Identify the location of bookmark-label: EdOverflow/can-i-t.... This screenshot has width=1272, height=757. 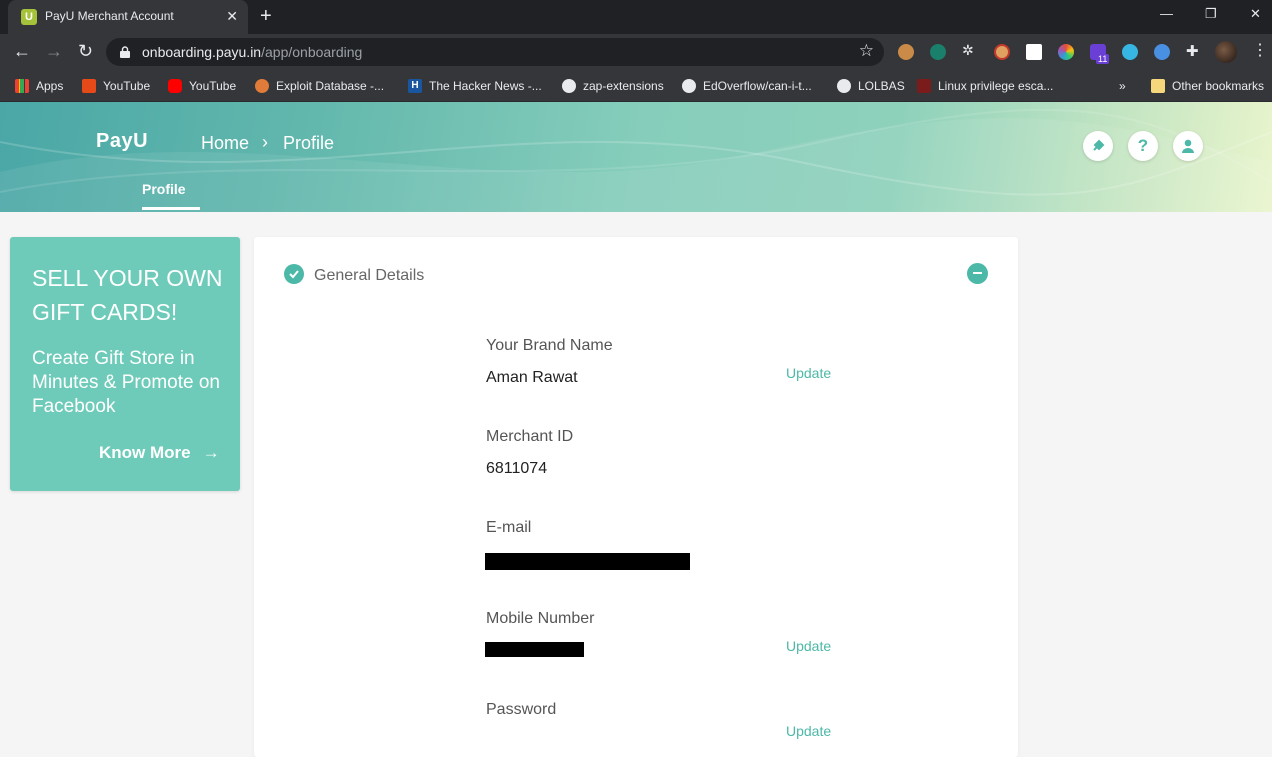
(757, 86).